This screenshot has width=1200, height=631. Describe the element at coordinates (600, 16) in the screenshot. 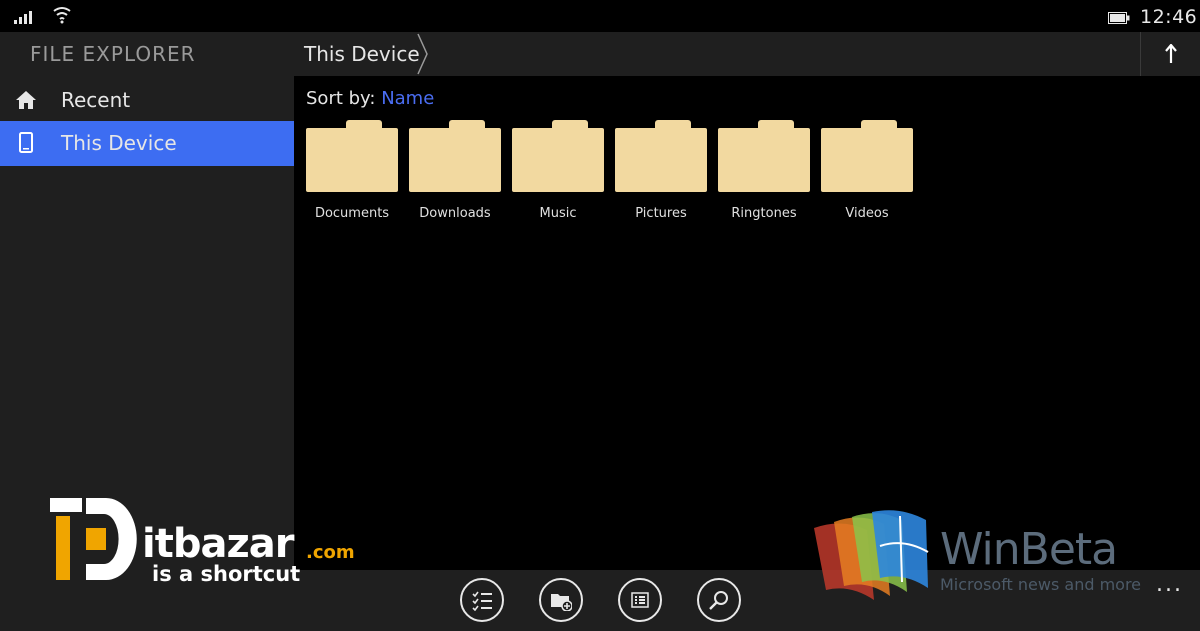

I see `status-bar: 12:46` at that location.